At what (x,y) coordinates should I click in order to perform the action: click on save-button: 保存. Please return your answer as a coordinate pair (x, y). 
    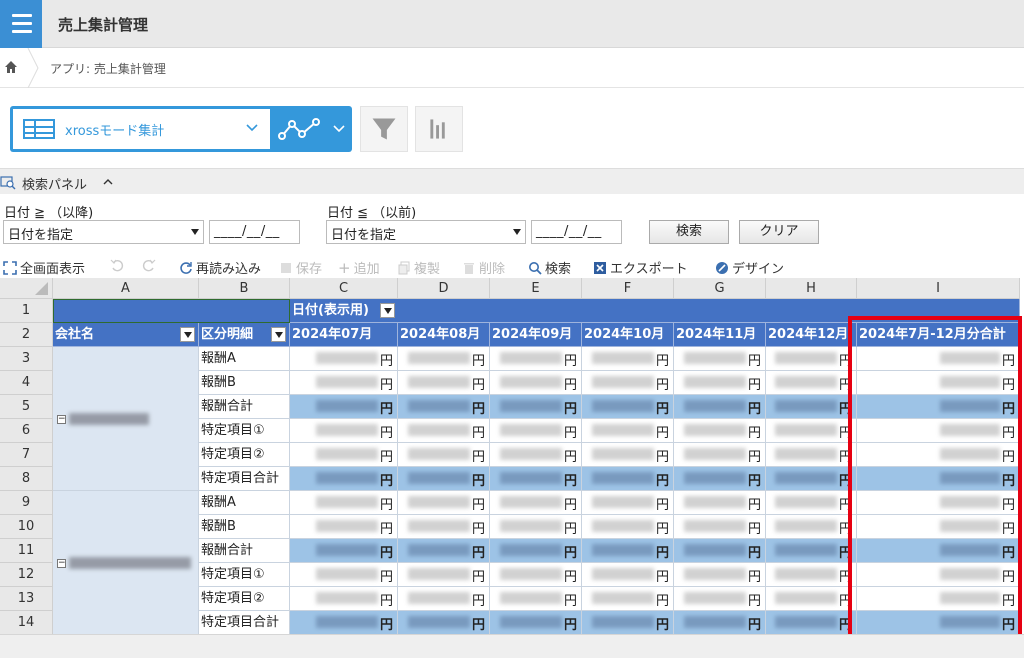
    Looking at the image, I should click on (300, 267).